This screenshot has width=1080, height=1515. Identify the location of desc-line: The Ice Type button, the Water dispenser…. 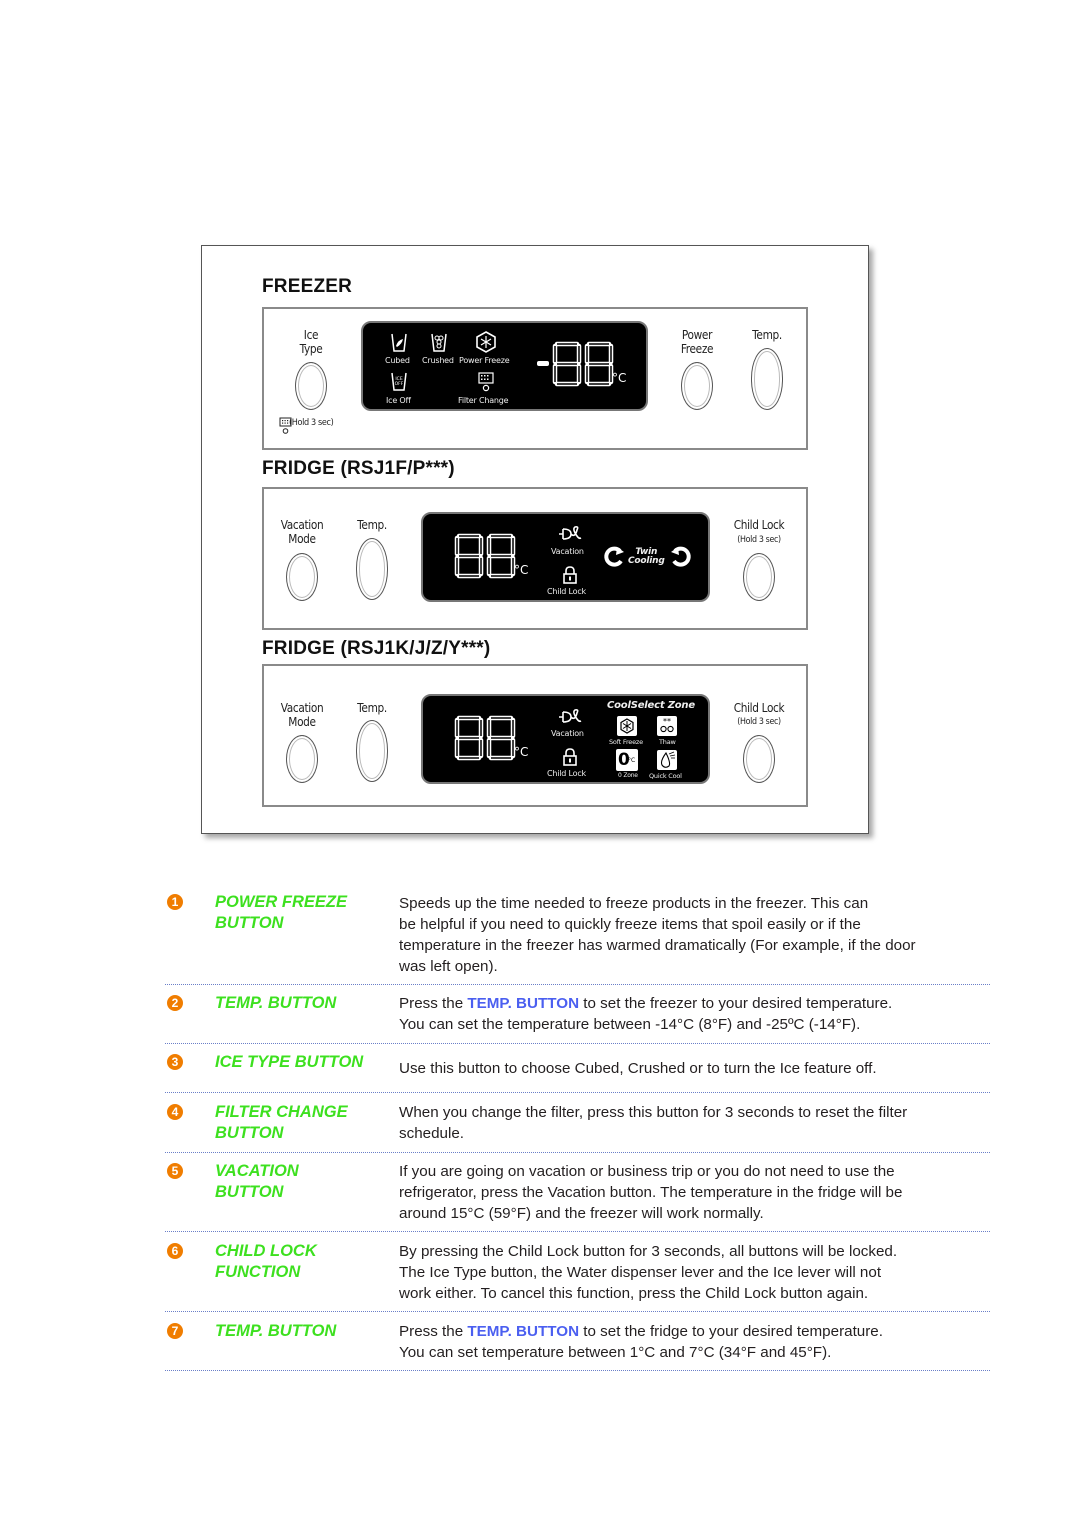
(640, 1272).